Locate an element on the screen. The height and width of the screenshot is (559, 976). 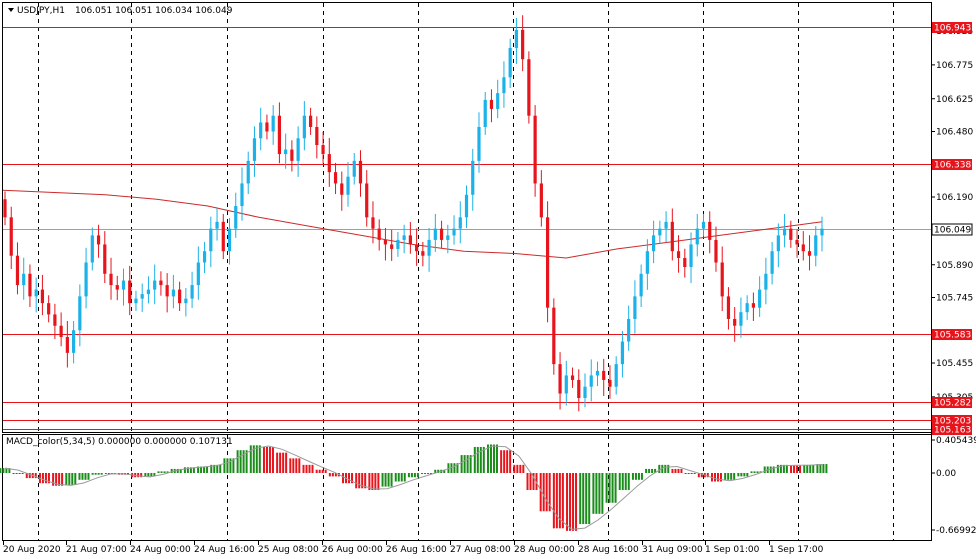
time-label: 26 Aug 16:00 is located at coordinates (416, 550).